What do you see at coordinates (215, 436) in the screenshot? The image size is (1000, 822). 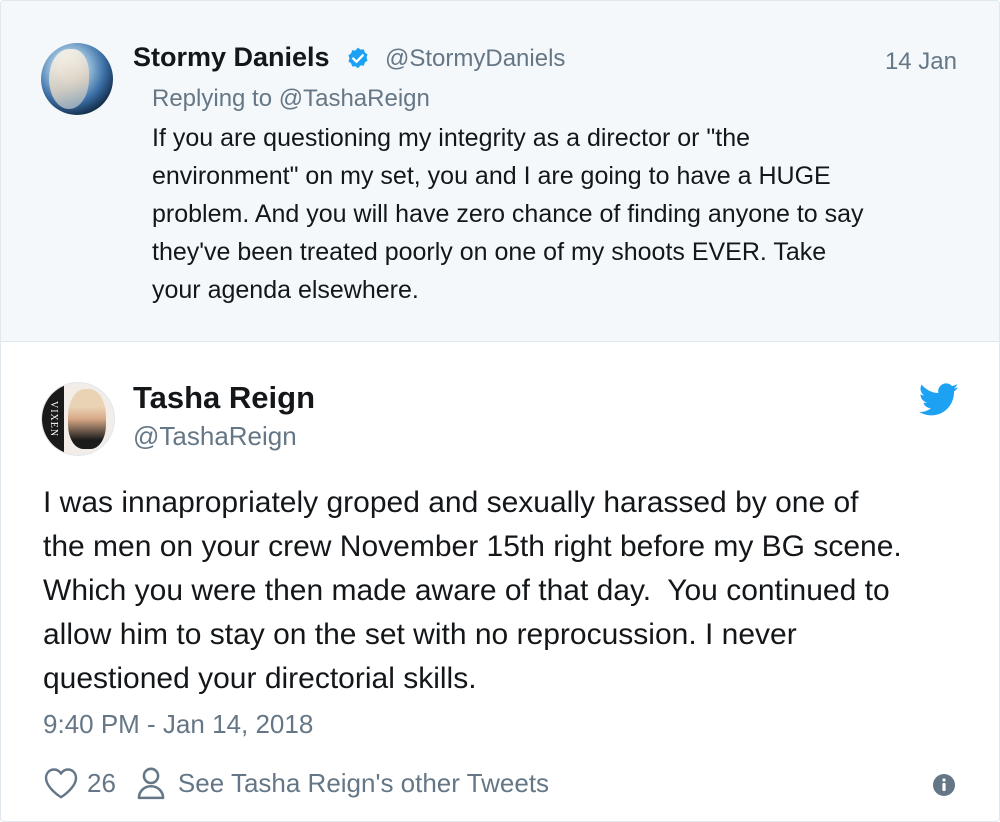 I see `author-handle: @TashaReign` at bounding box center [215, 436].